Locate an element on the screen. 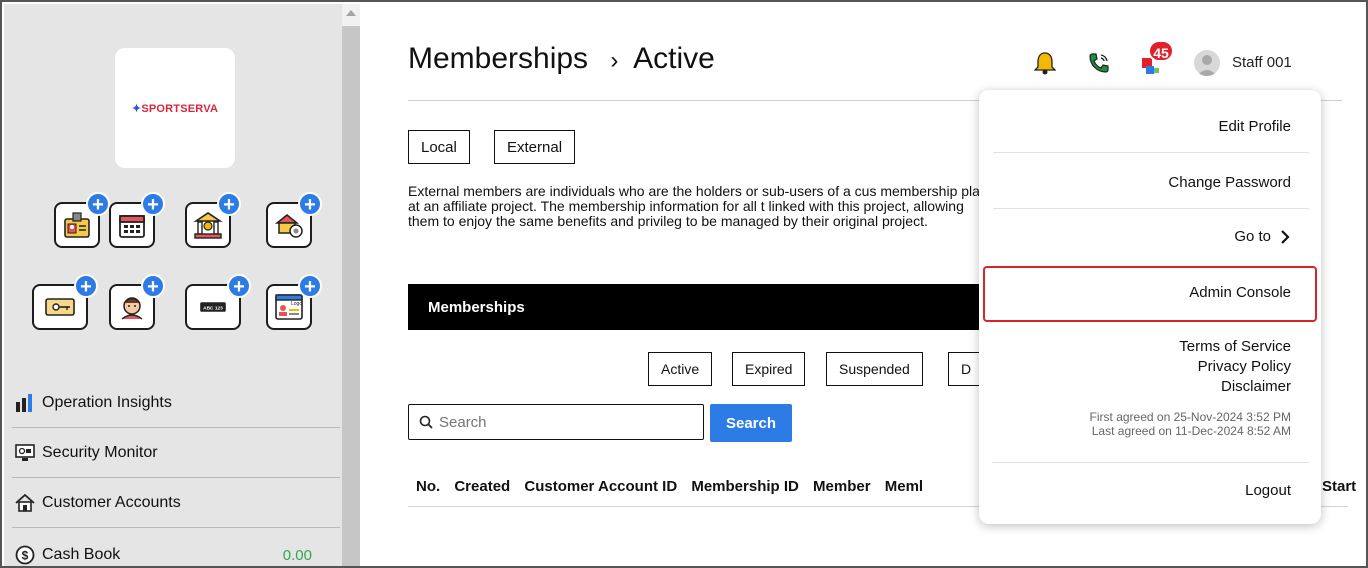  tile-building-exchange: + is located at coordinates (294, 220).